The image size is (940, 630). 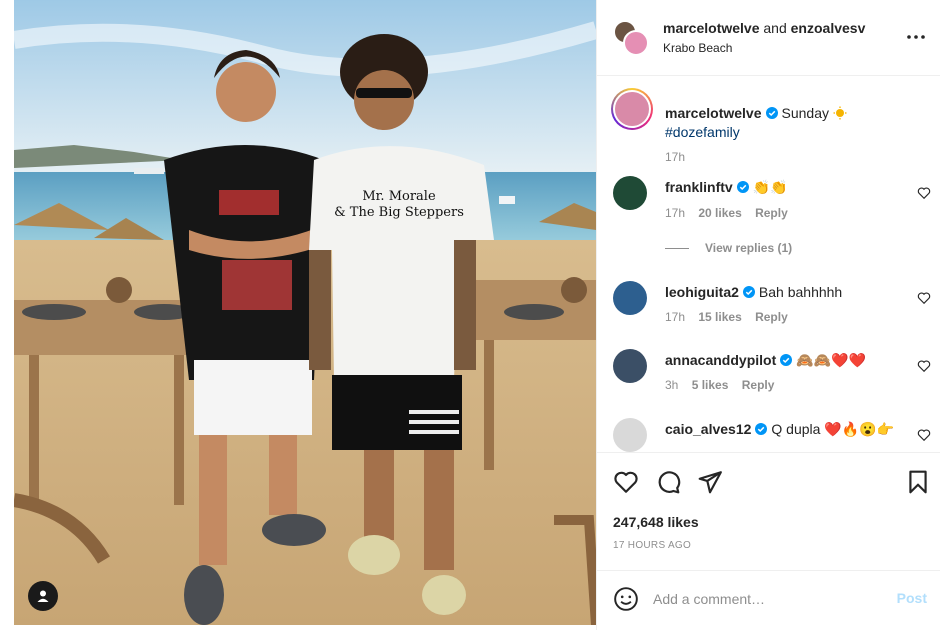 What do you see at coordinates (697, 48) in the screenshot?
I see `location-link: Krabo Beach` at bounding box center [697, 48].